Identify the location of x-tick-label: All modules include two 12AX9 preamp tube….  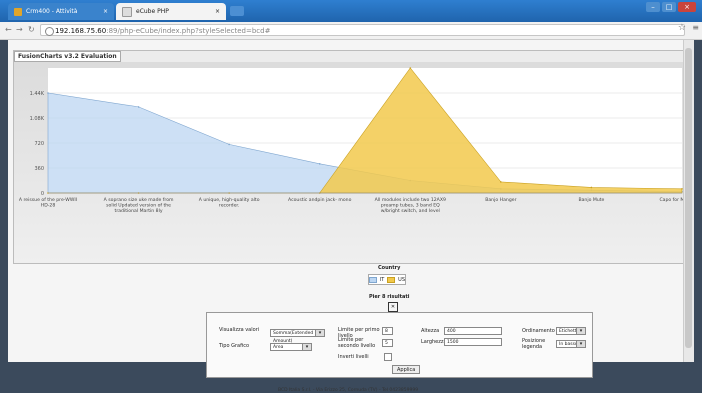
(410, 205).